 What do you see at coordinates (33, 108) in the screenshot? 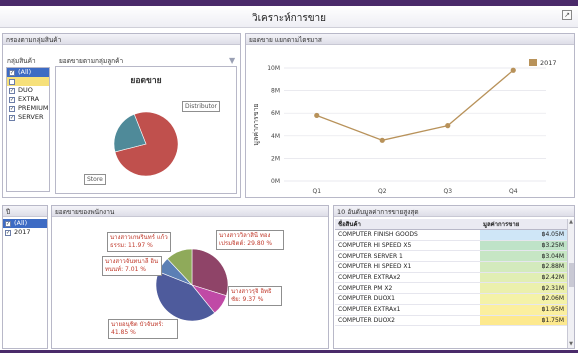
I see `group-filter-item-label: PREMIUM` at bounding box center [33, 108].